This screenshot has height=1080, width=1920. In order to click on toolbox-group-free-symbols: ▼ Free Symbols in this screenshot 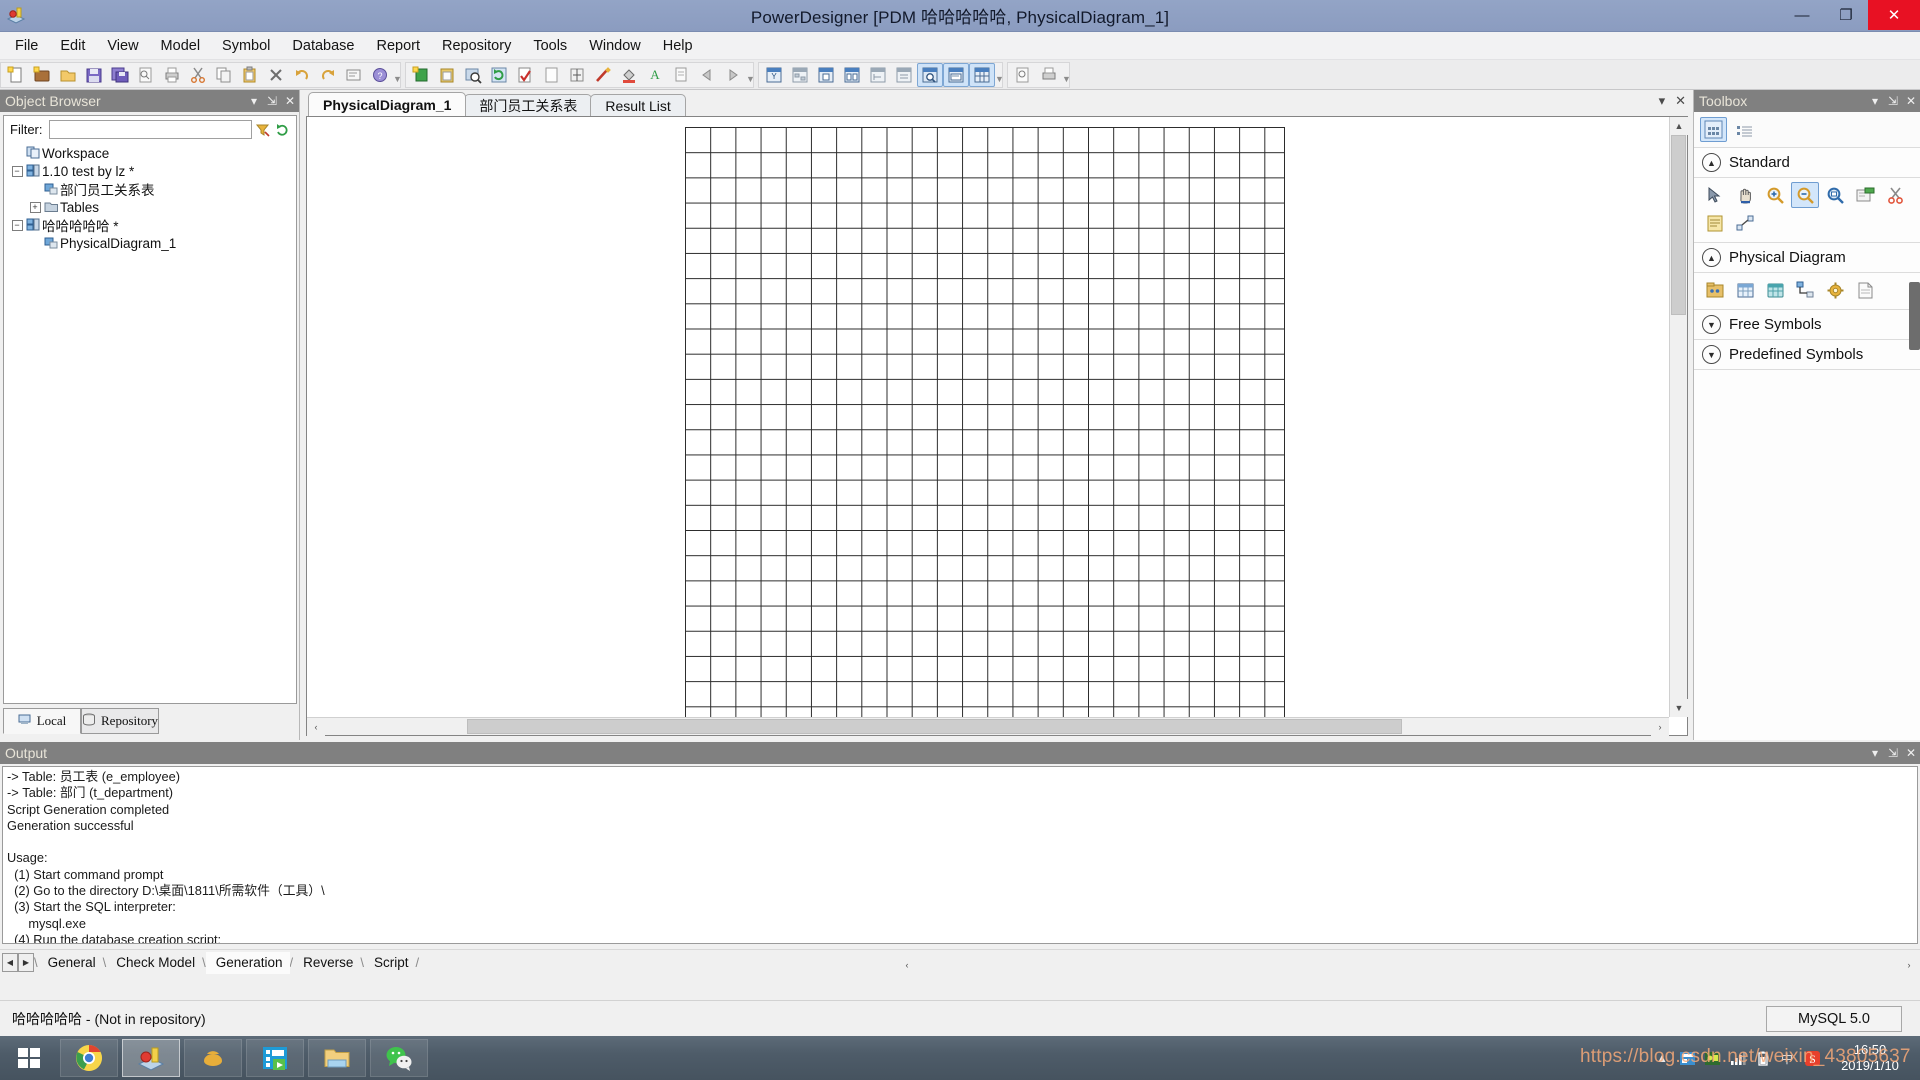, I will do `click(1807, 325)`.